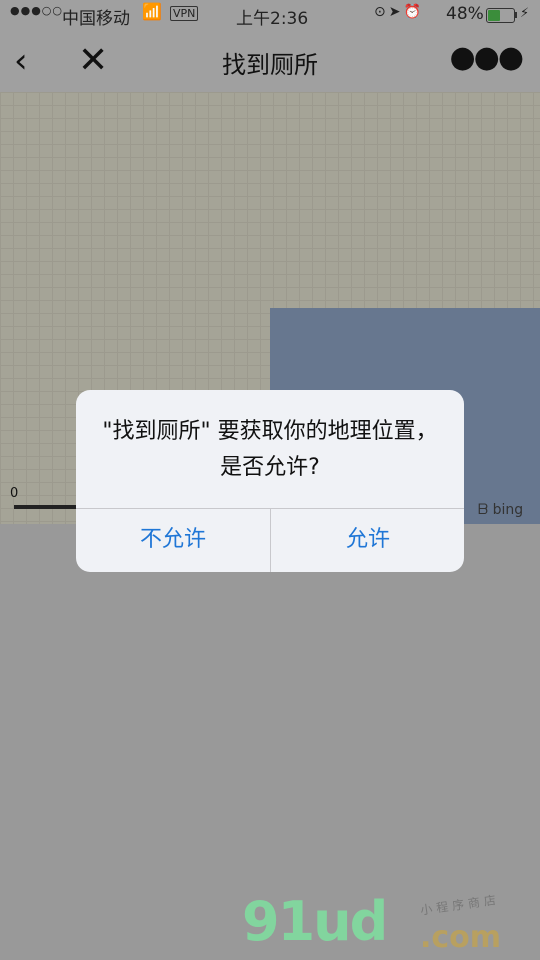 This screenshot has width=540, height=960. Describe the element at coordinates (460, 905) in the screenshot. I see `watermark-tagline: 小程序商店` at that location.